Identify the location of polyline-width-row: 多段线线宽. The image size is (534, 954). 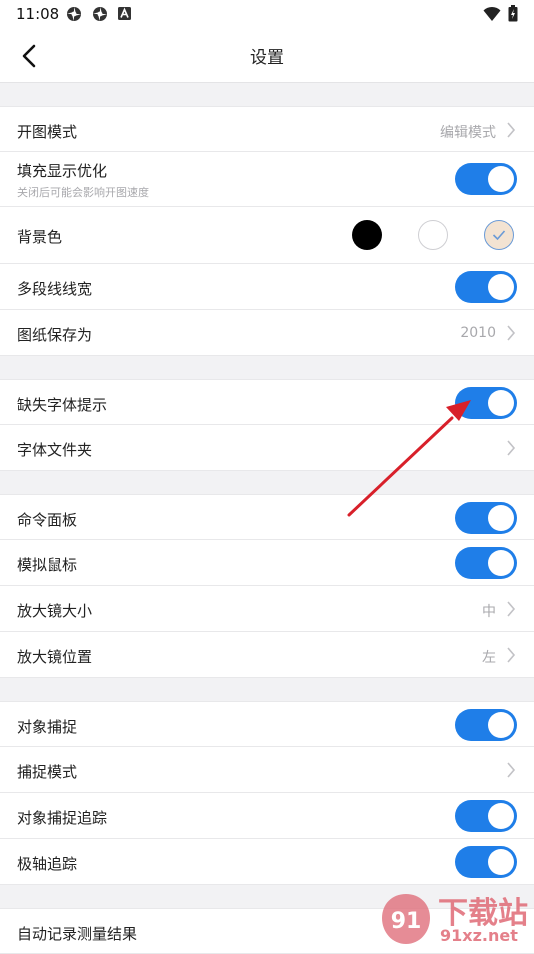
(267, 287).